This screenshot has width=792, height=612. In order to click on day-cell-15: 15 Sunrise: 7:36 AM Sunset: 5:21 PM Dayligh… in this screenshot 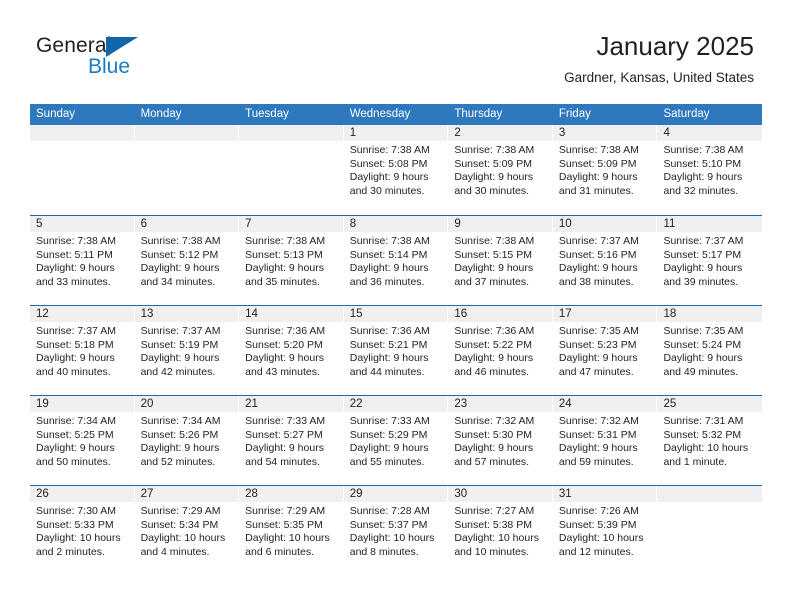, I will do `click(396, 350)`.